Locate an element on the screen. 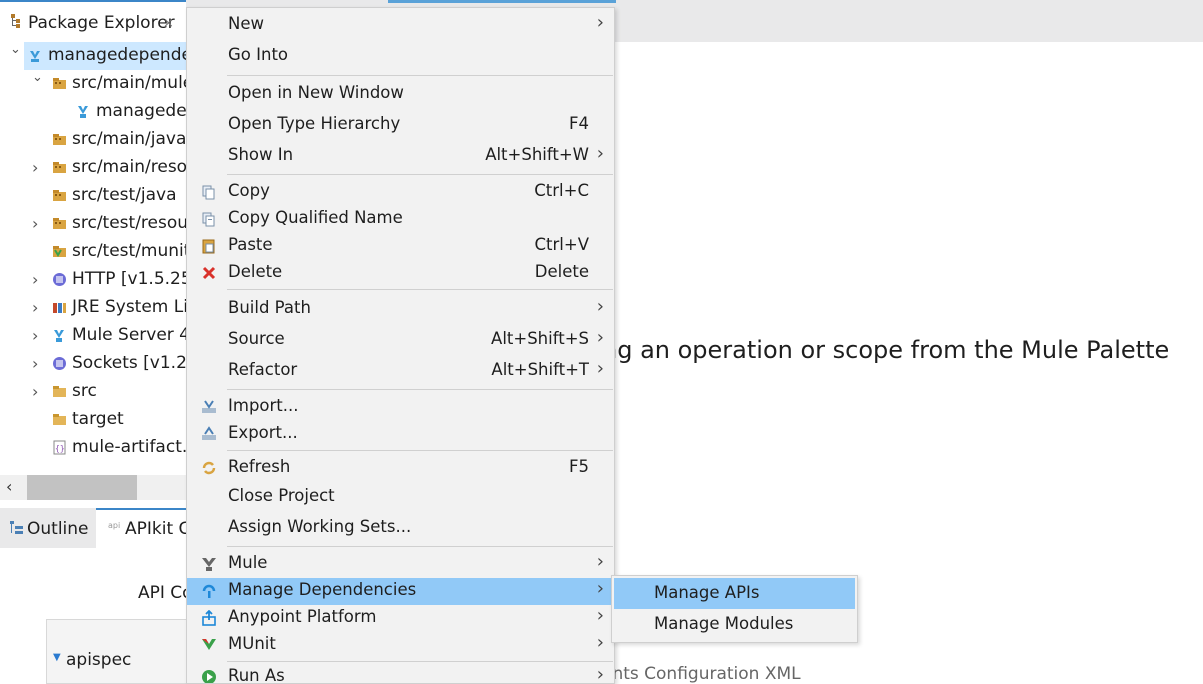  tree-item: › Mule Server 4. is located at coordinates (93, 336).